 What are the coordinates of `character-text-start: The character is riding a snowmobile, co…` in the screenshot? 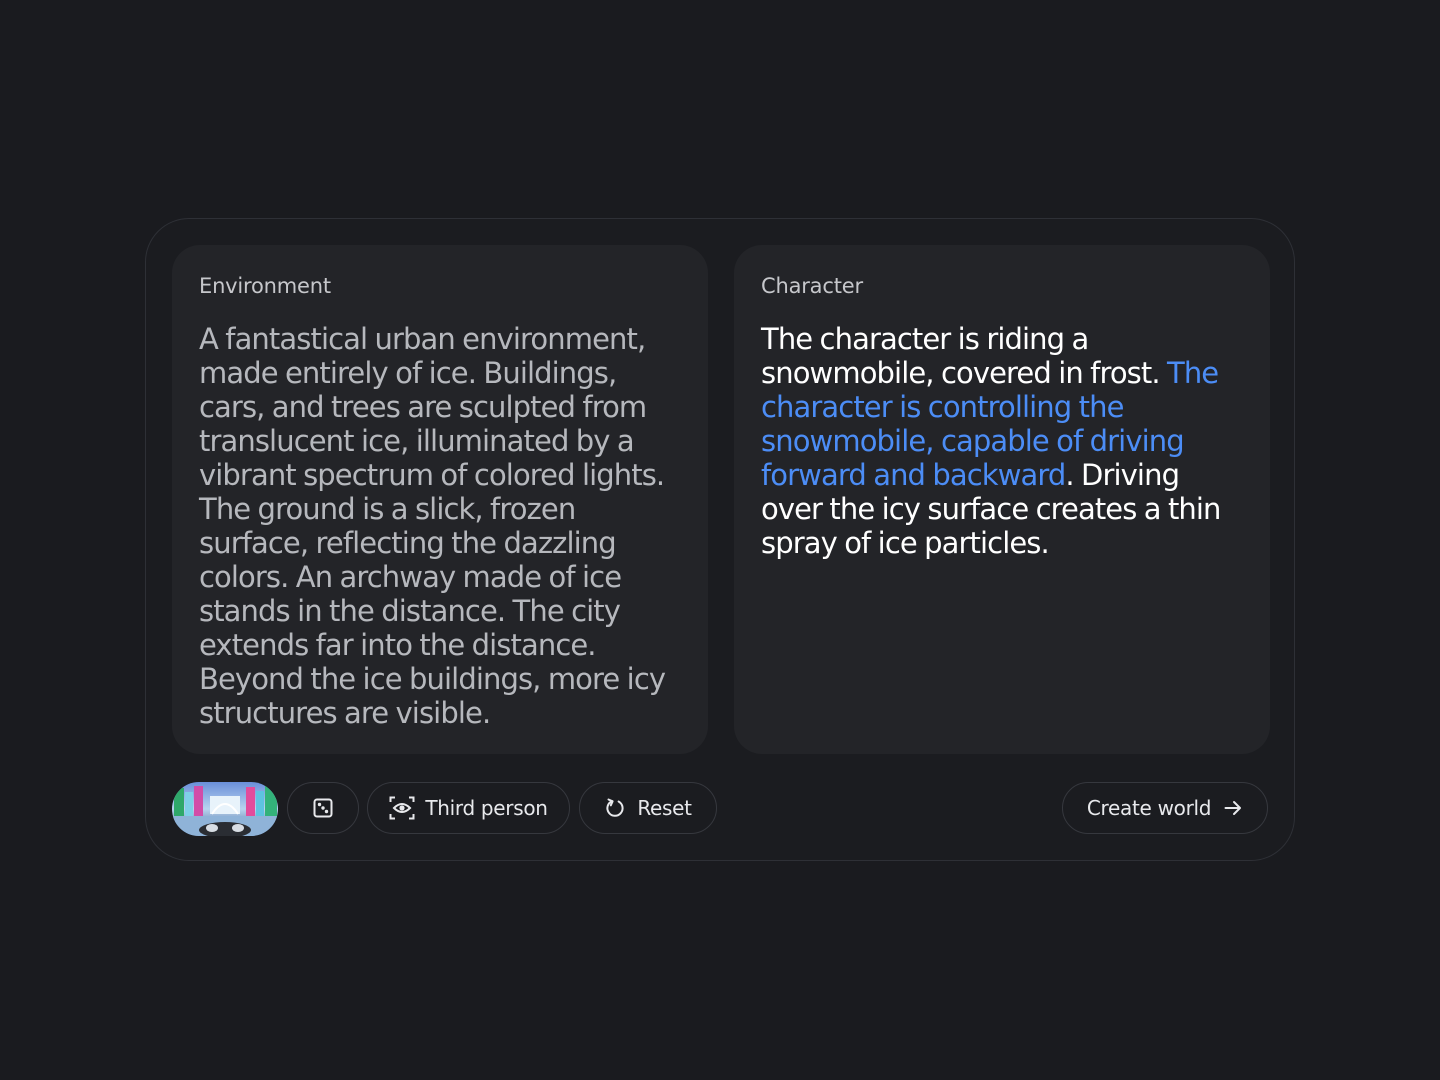 It's located at (964, 356).